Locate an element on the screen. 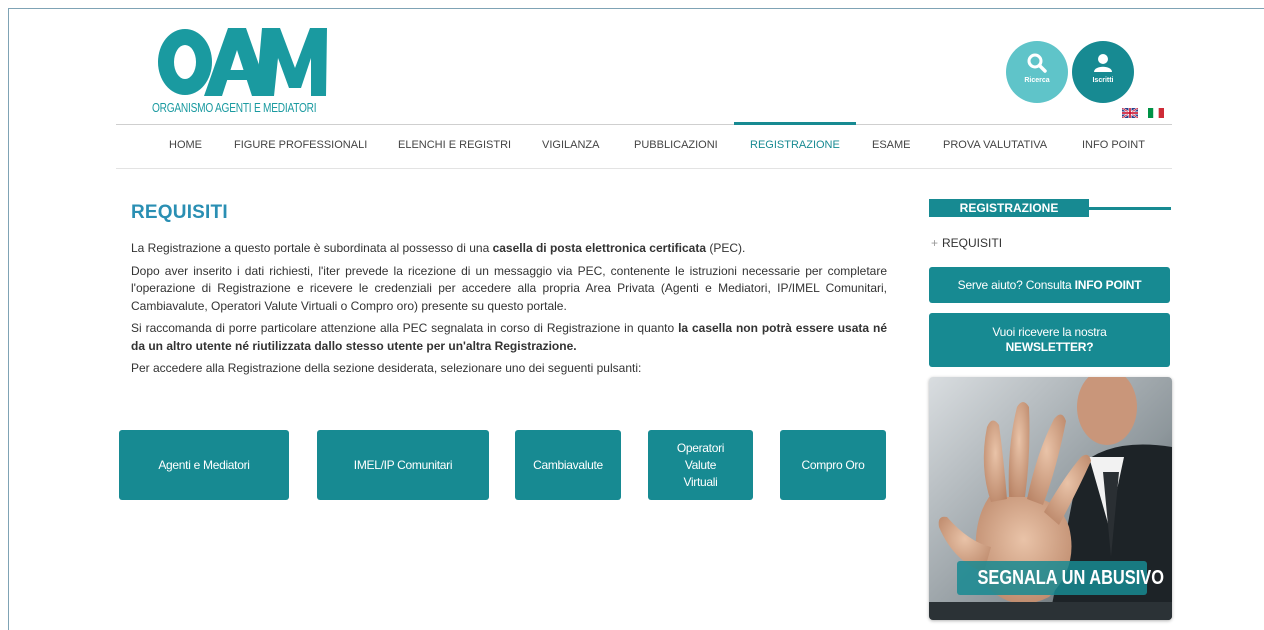 This screenshot has height=630, width=1264. nav-divider-bottom is located at coordinates (644, 168).